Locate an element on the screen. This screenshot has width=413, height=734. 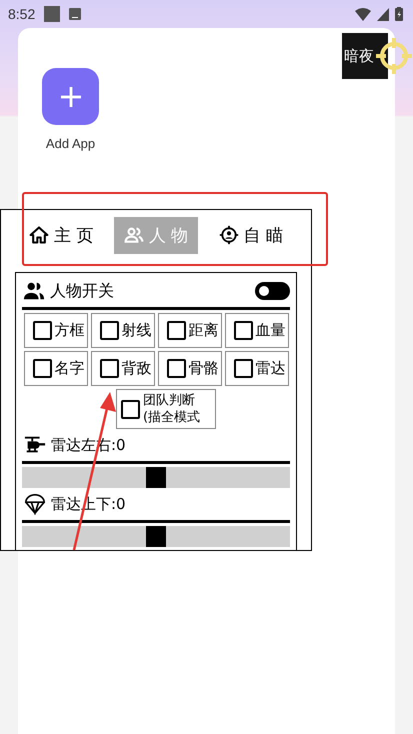
toggle-switch is located at coordinates (272, 291).